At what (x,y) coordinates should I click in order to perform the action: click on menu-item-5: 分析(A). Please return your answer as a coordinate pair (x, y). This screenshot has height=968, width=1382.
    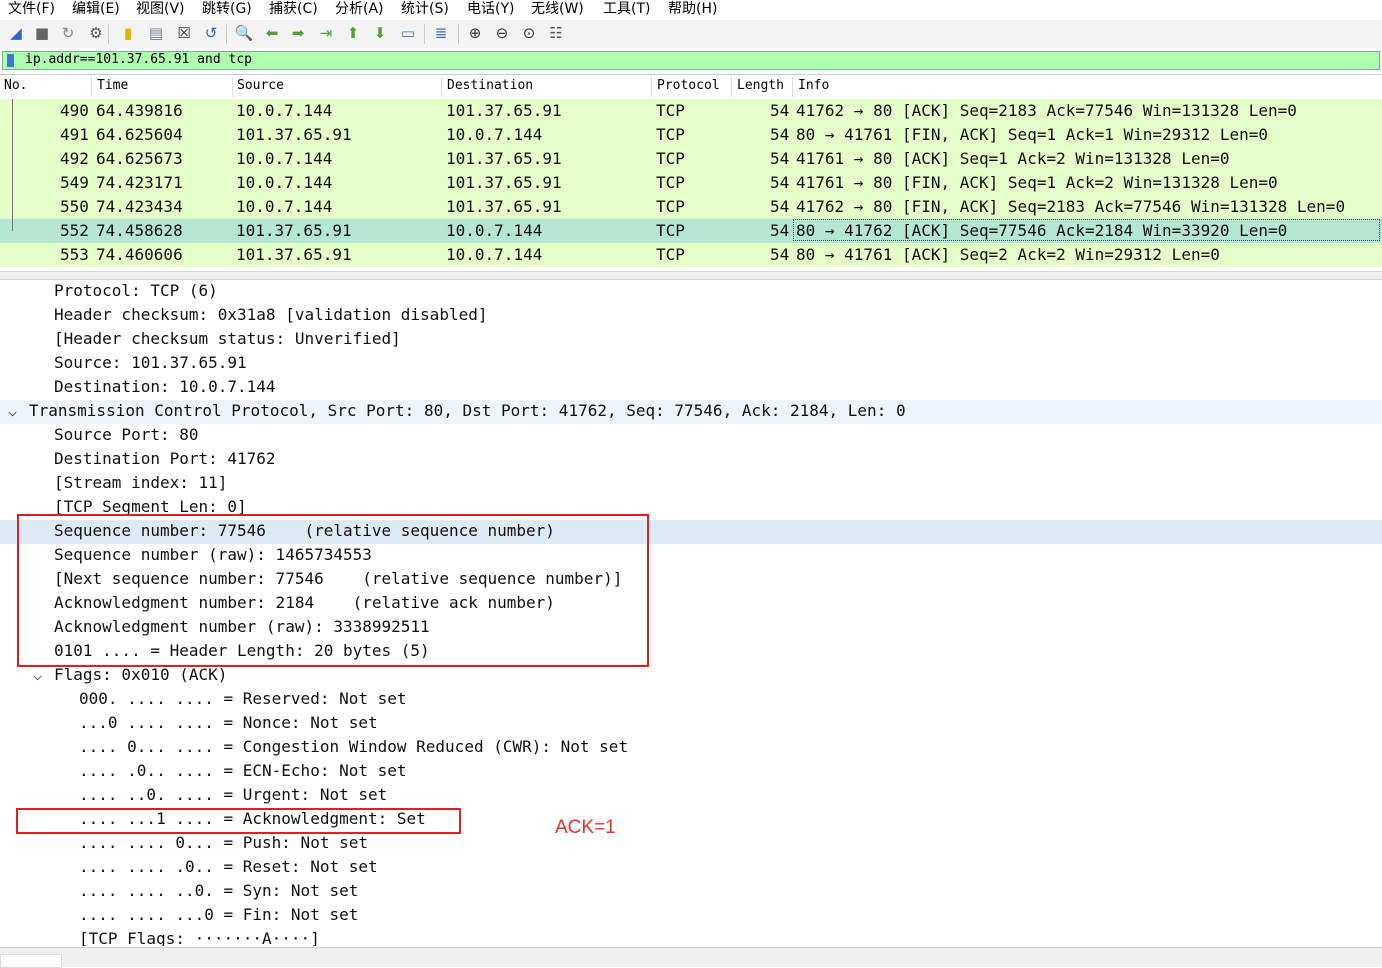
    Looking at the image, I should click on (359, 9).